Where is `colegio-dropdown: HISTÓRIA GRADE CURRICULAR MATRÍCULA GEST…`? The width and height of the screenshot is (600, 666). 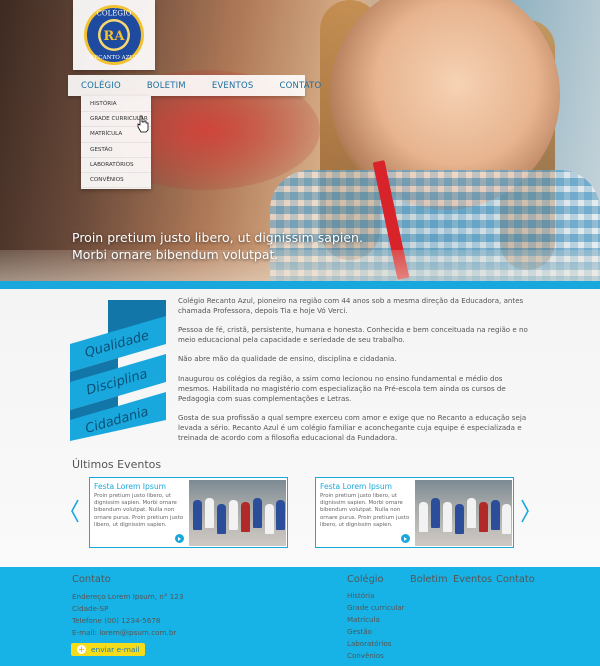
colegio-dropdown: HISTÓRIA GRADE CURRICULAR MATRÍCULA GEST… is located at coordinates (116, 143).